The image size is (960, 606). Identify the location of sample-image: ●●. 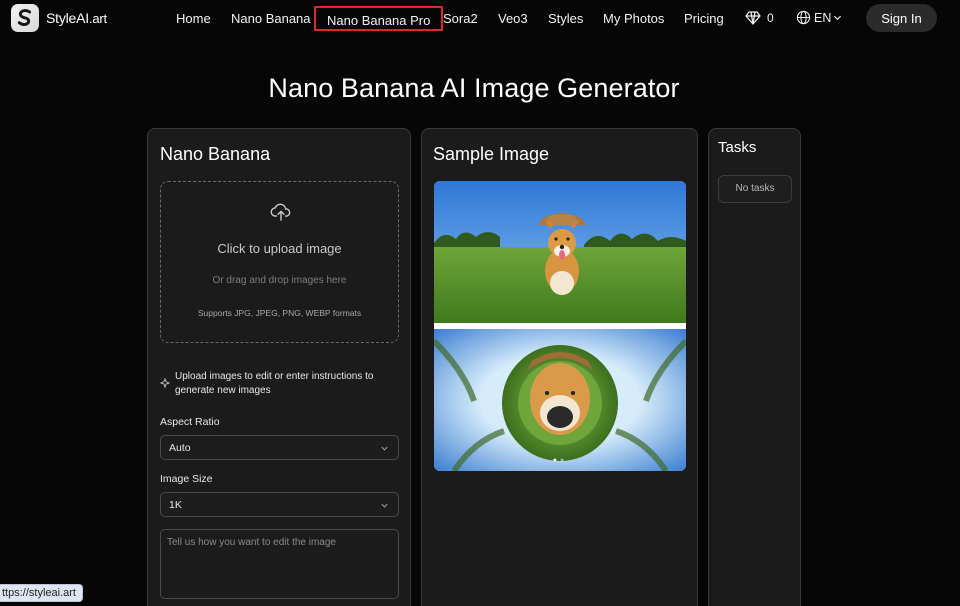
(560, 326).